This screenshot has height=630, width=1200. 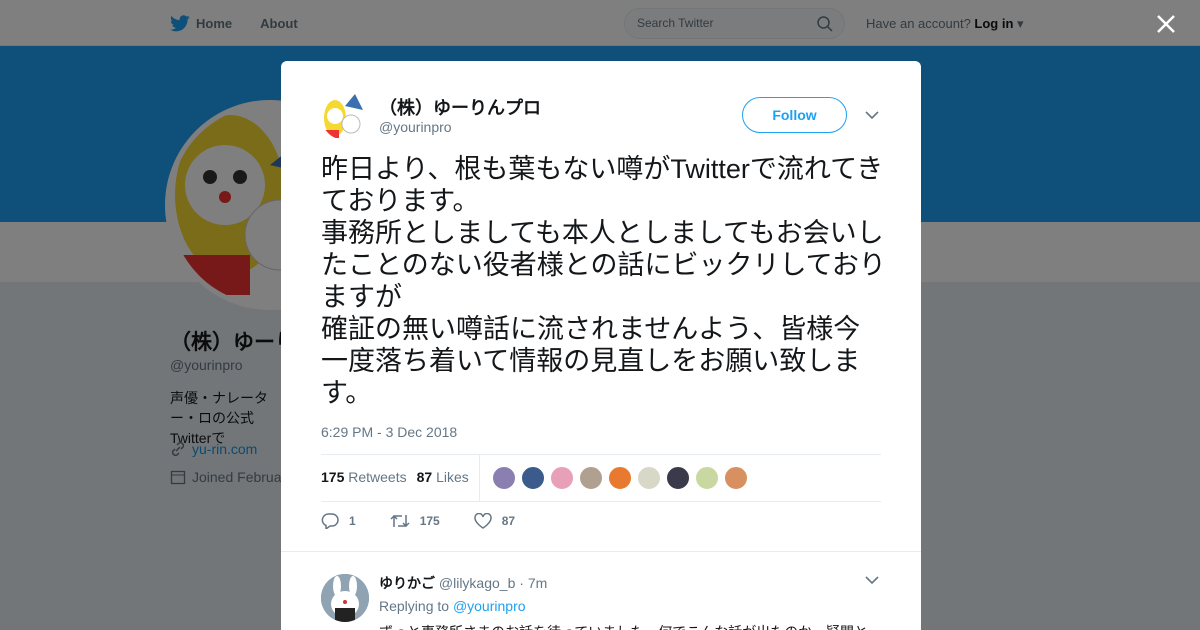 I want to click on close-icon, so click(x=1166, y=24).